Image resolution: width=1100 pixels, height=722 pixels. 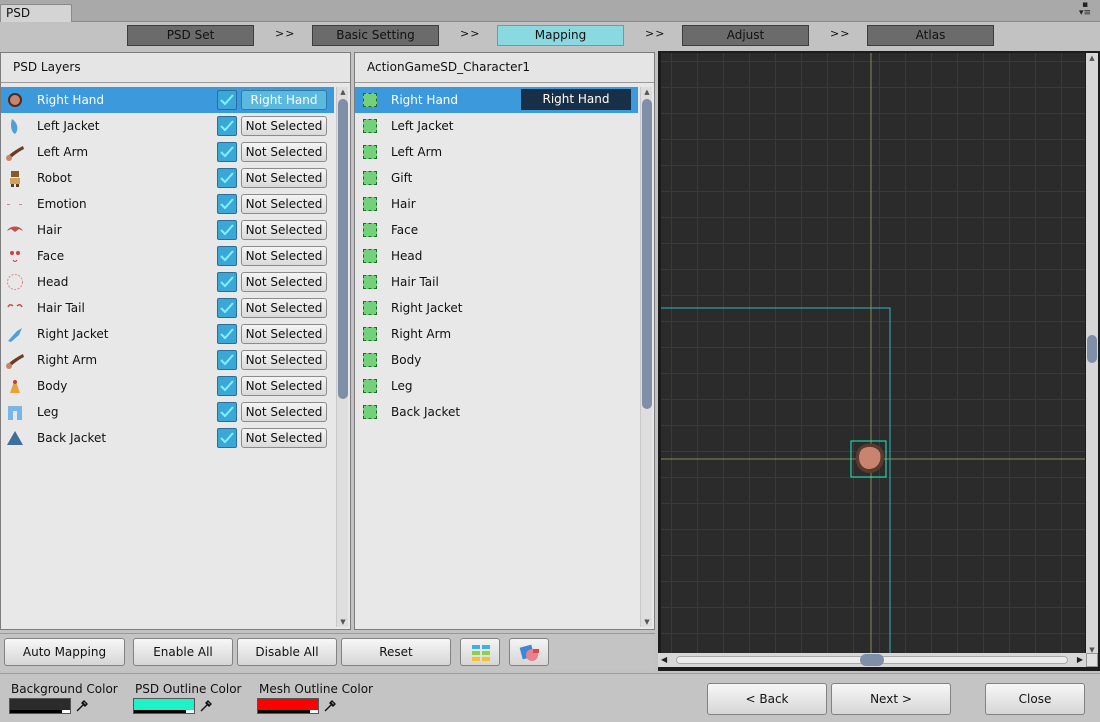 What do you see at coordinates (496, 204) in the screenshot?
I see `mesh-row: Hair` at bounding box center [496, 204].